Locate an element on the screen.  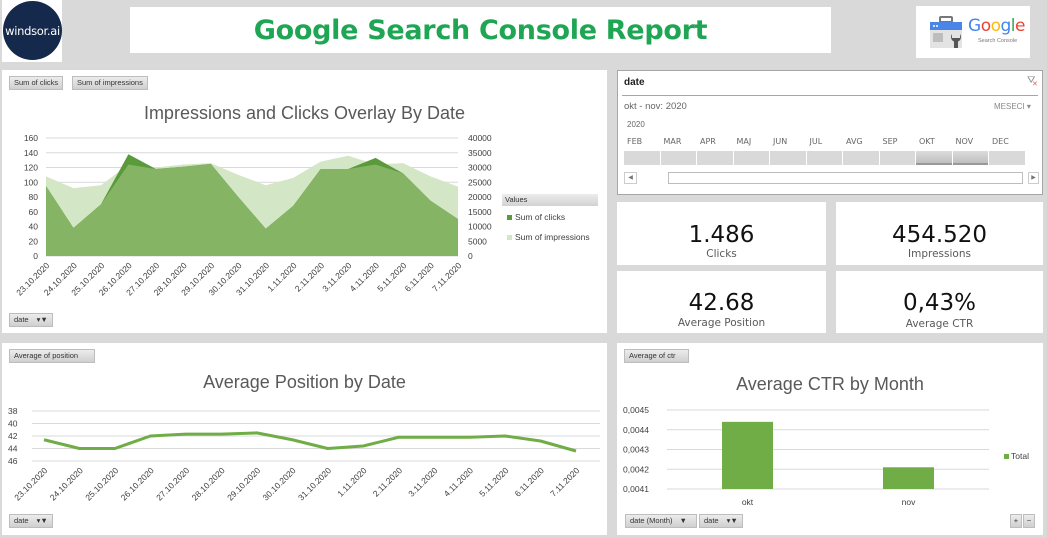
y-left-tick-label: 40 is located at coordinates (34, 227).